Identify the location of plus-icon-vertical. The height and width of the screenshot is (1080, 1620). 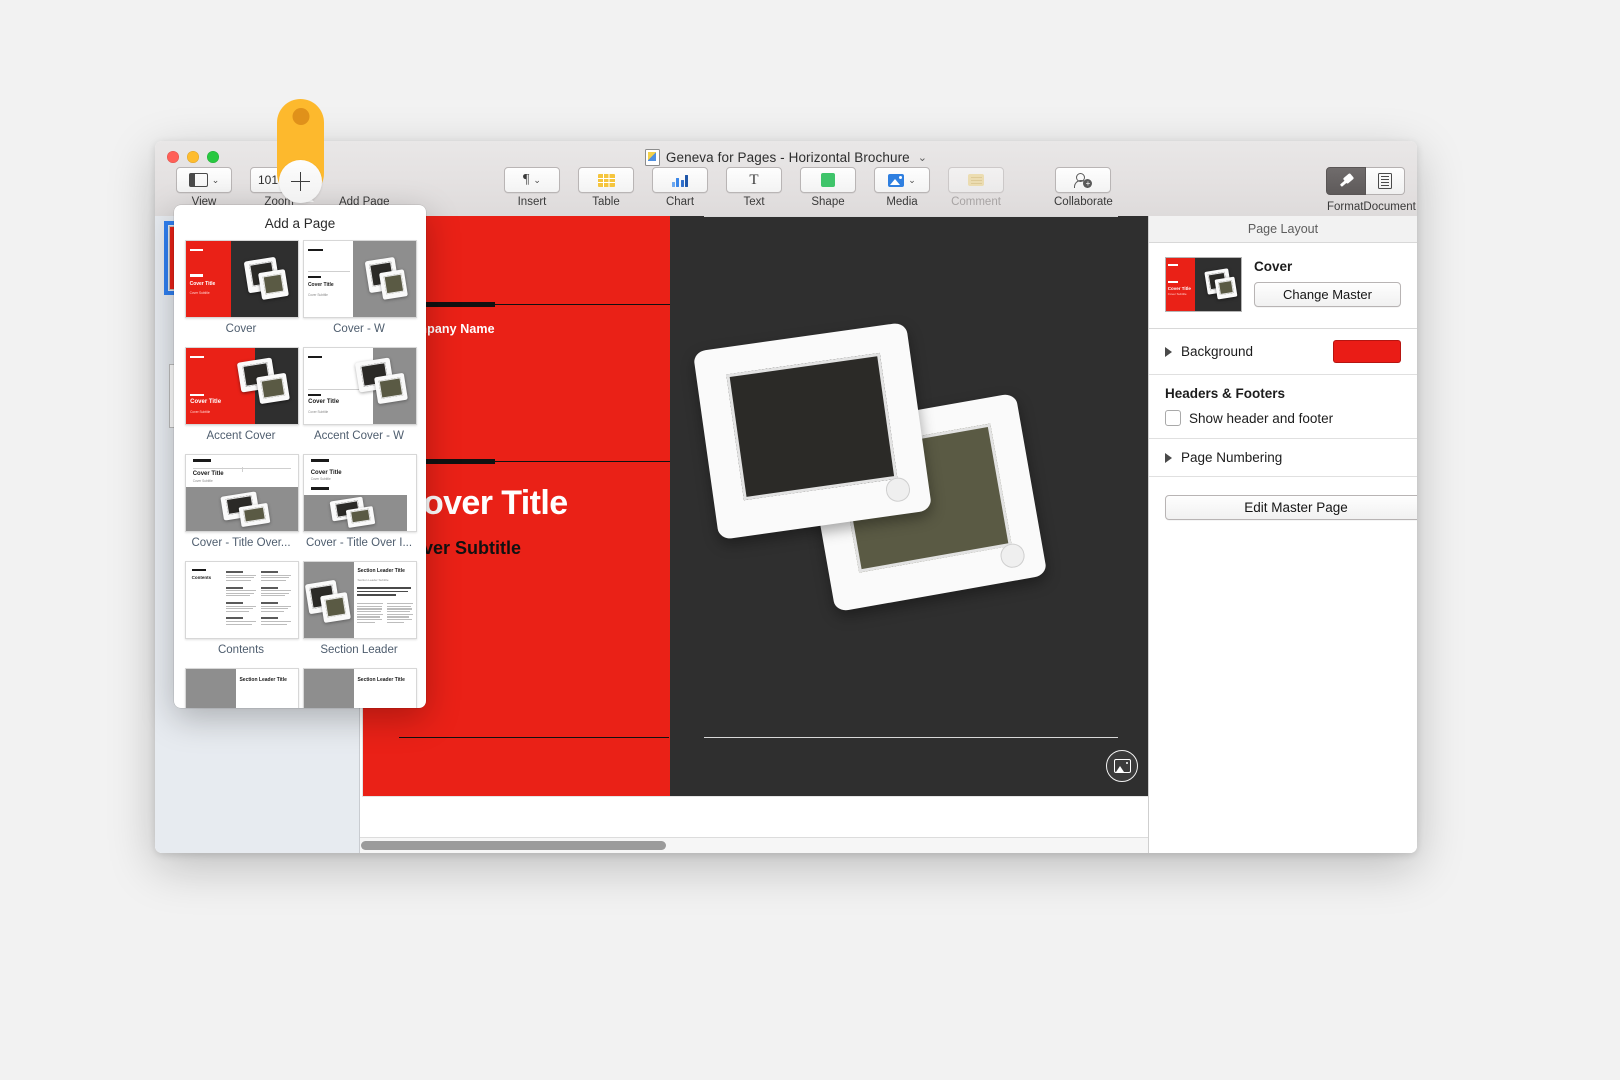
(300, 181).